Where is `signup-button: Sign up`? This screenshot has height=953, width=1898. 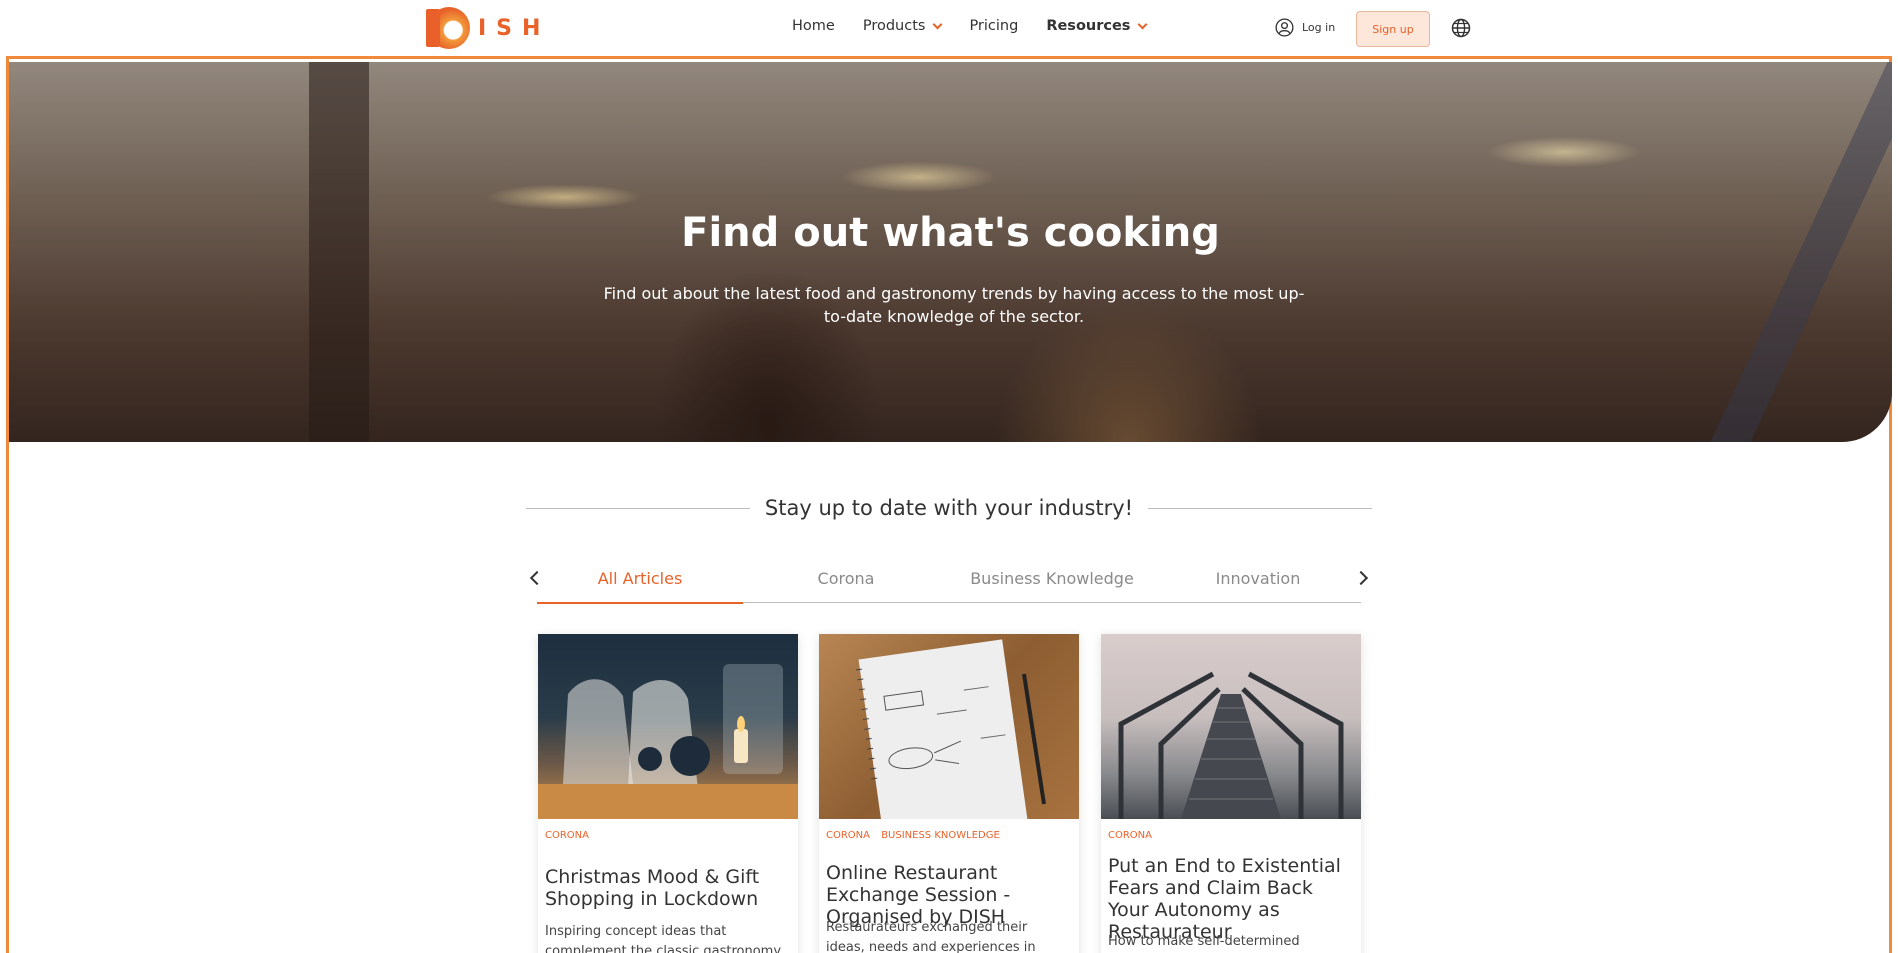 signup-button: Sign up is located at coordinates (1393, 29).